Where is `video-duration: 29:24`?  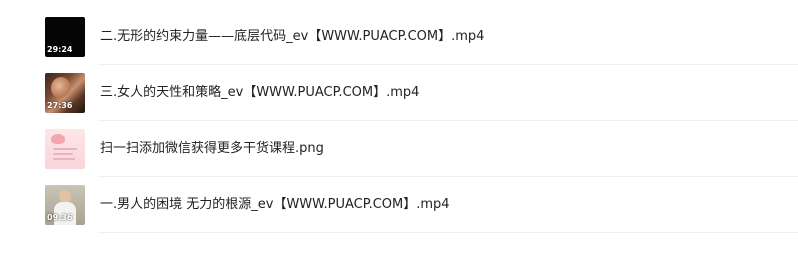 video-duration: 29:24 is located at coordinates (60, 49).